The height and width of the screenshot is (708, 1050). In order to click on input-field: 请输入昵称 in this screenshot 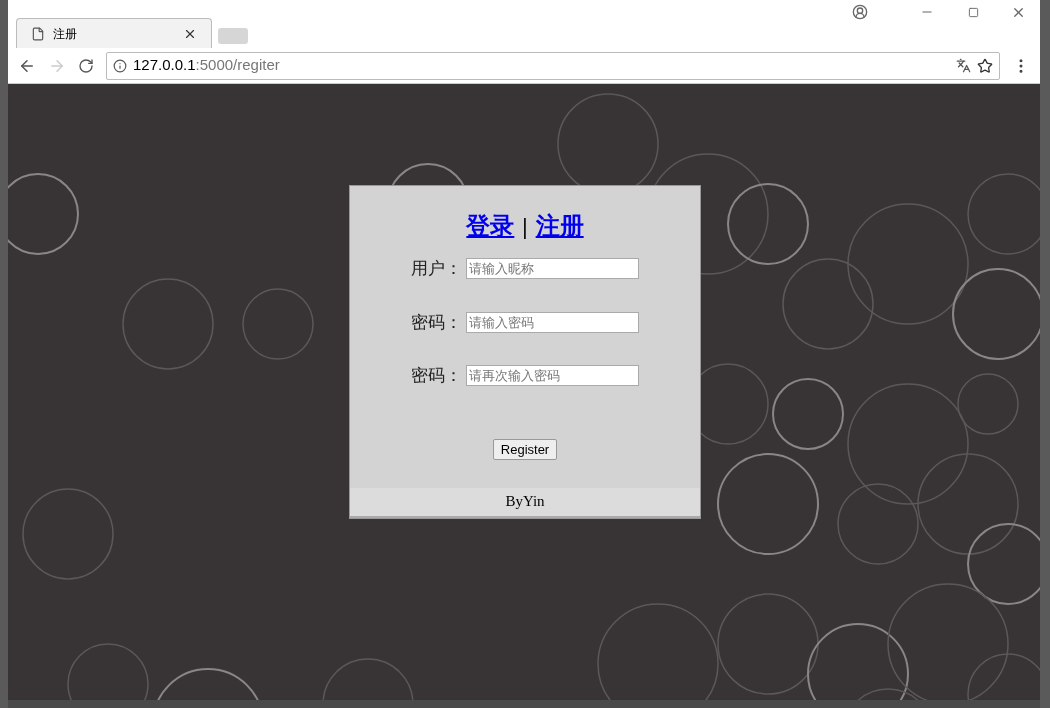, I will do `click(552, 269)`.